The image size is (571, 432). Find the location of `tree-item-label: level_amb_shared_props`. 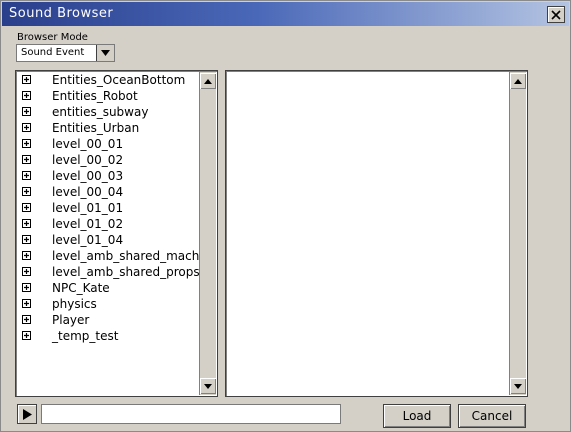

tree-item-label: level_amb_shared_props is located at coordinates (125, 272).